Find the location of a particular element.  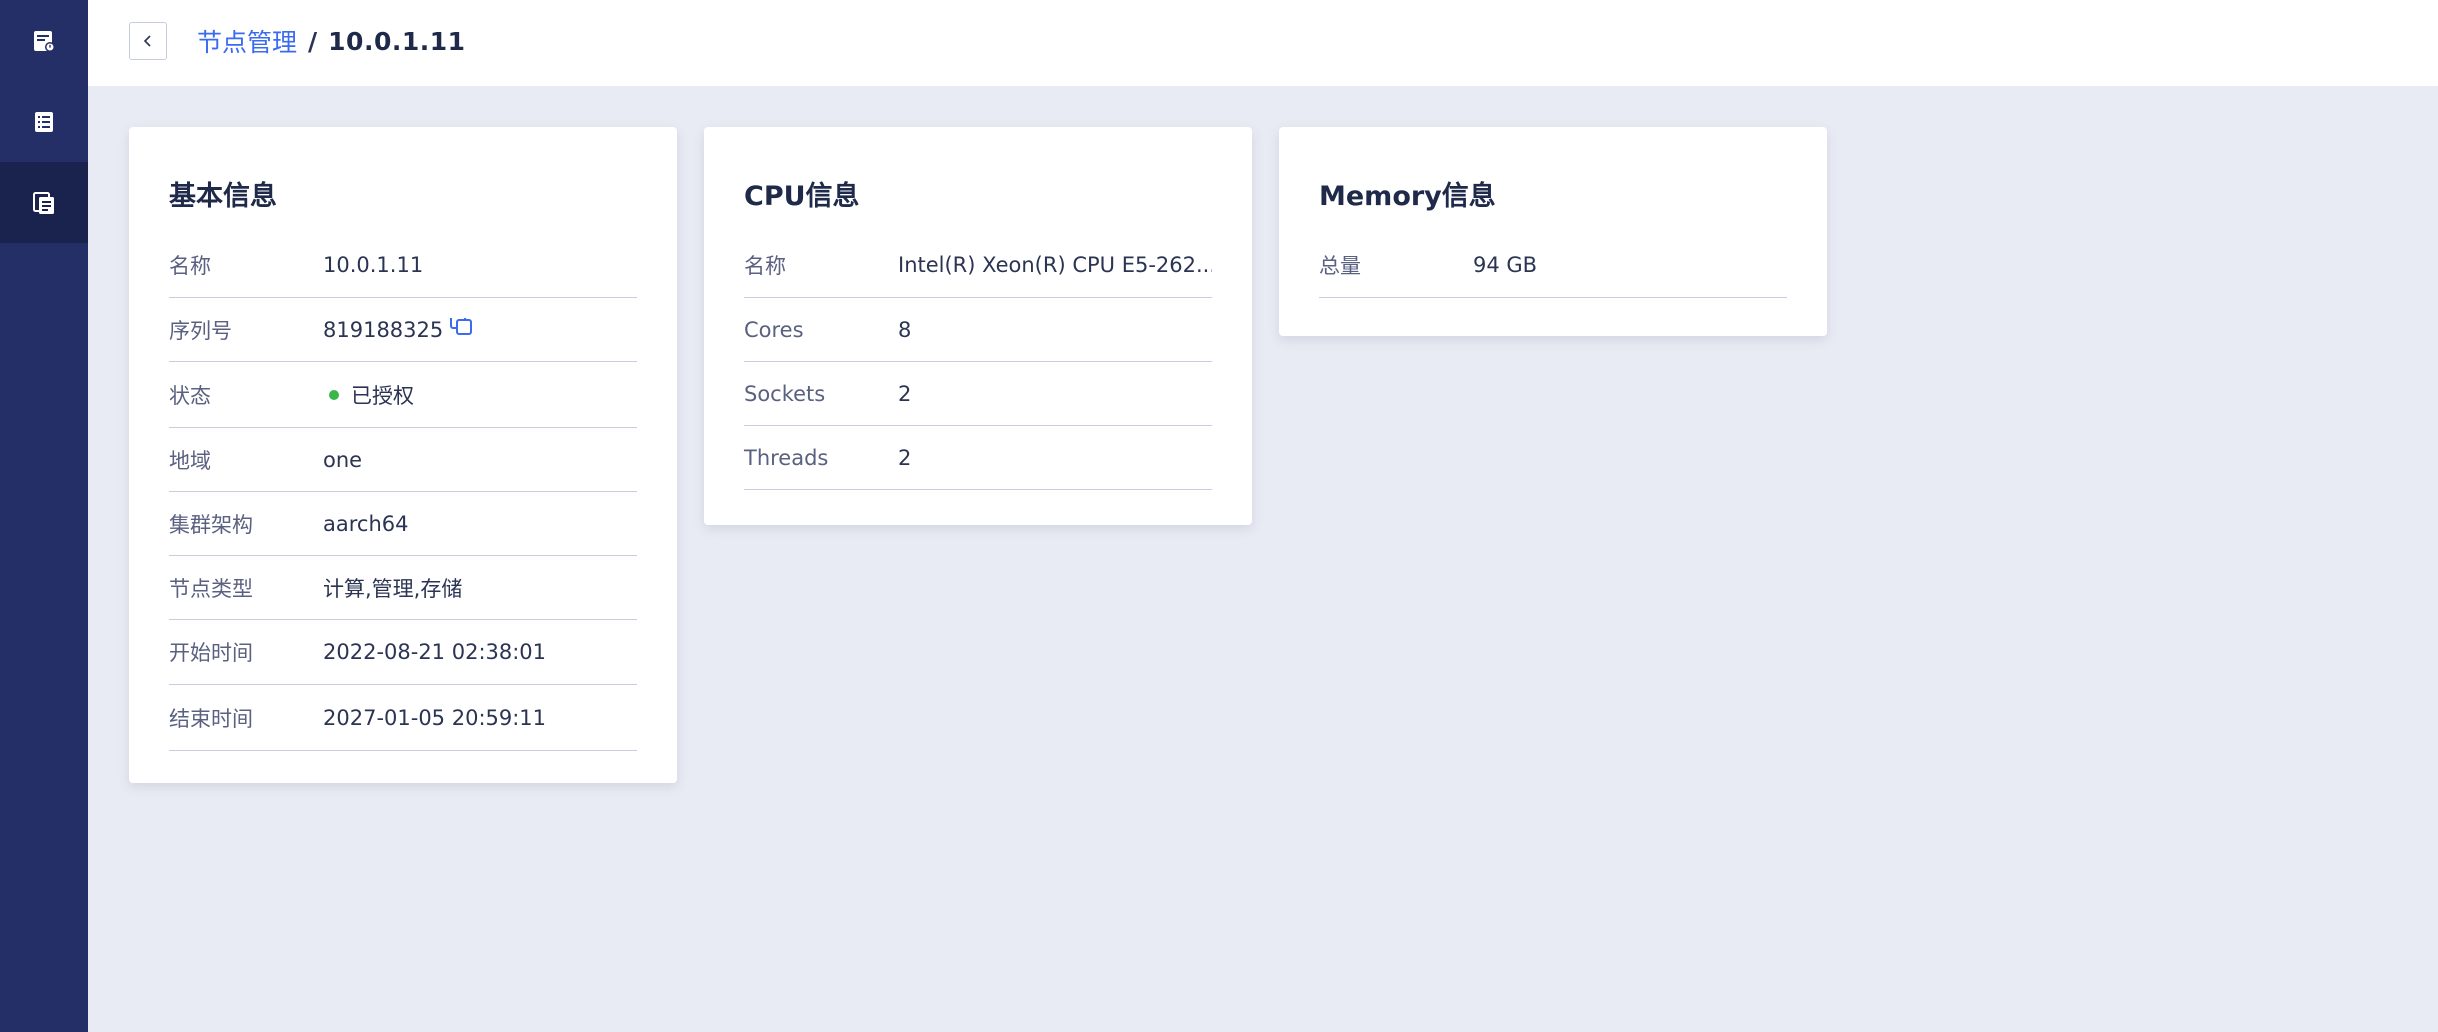

info-row-node-type: 节点类型 计算,管理,存储 is located at coordinates (403, 588).